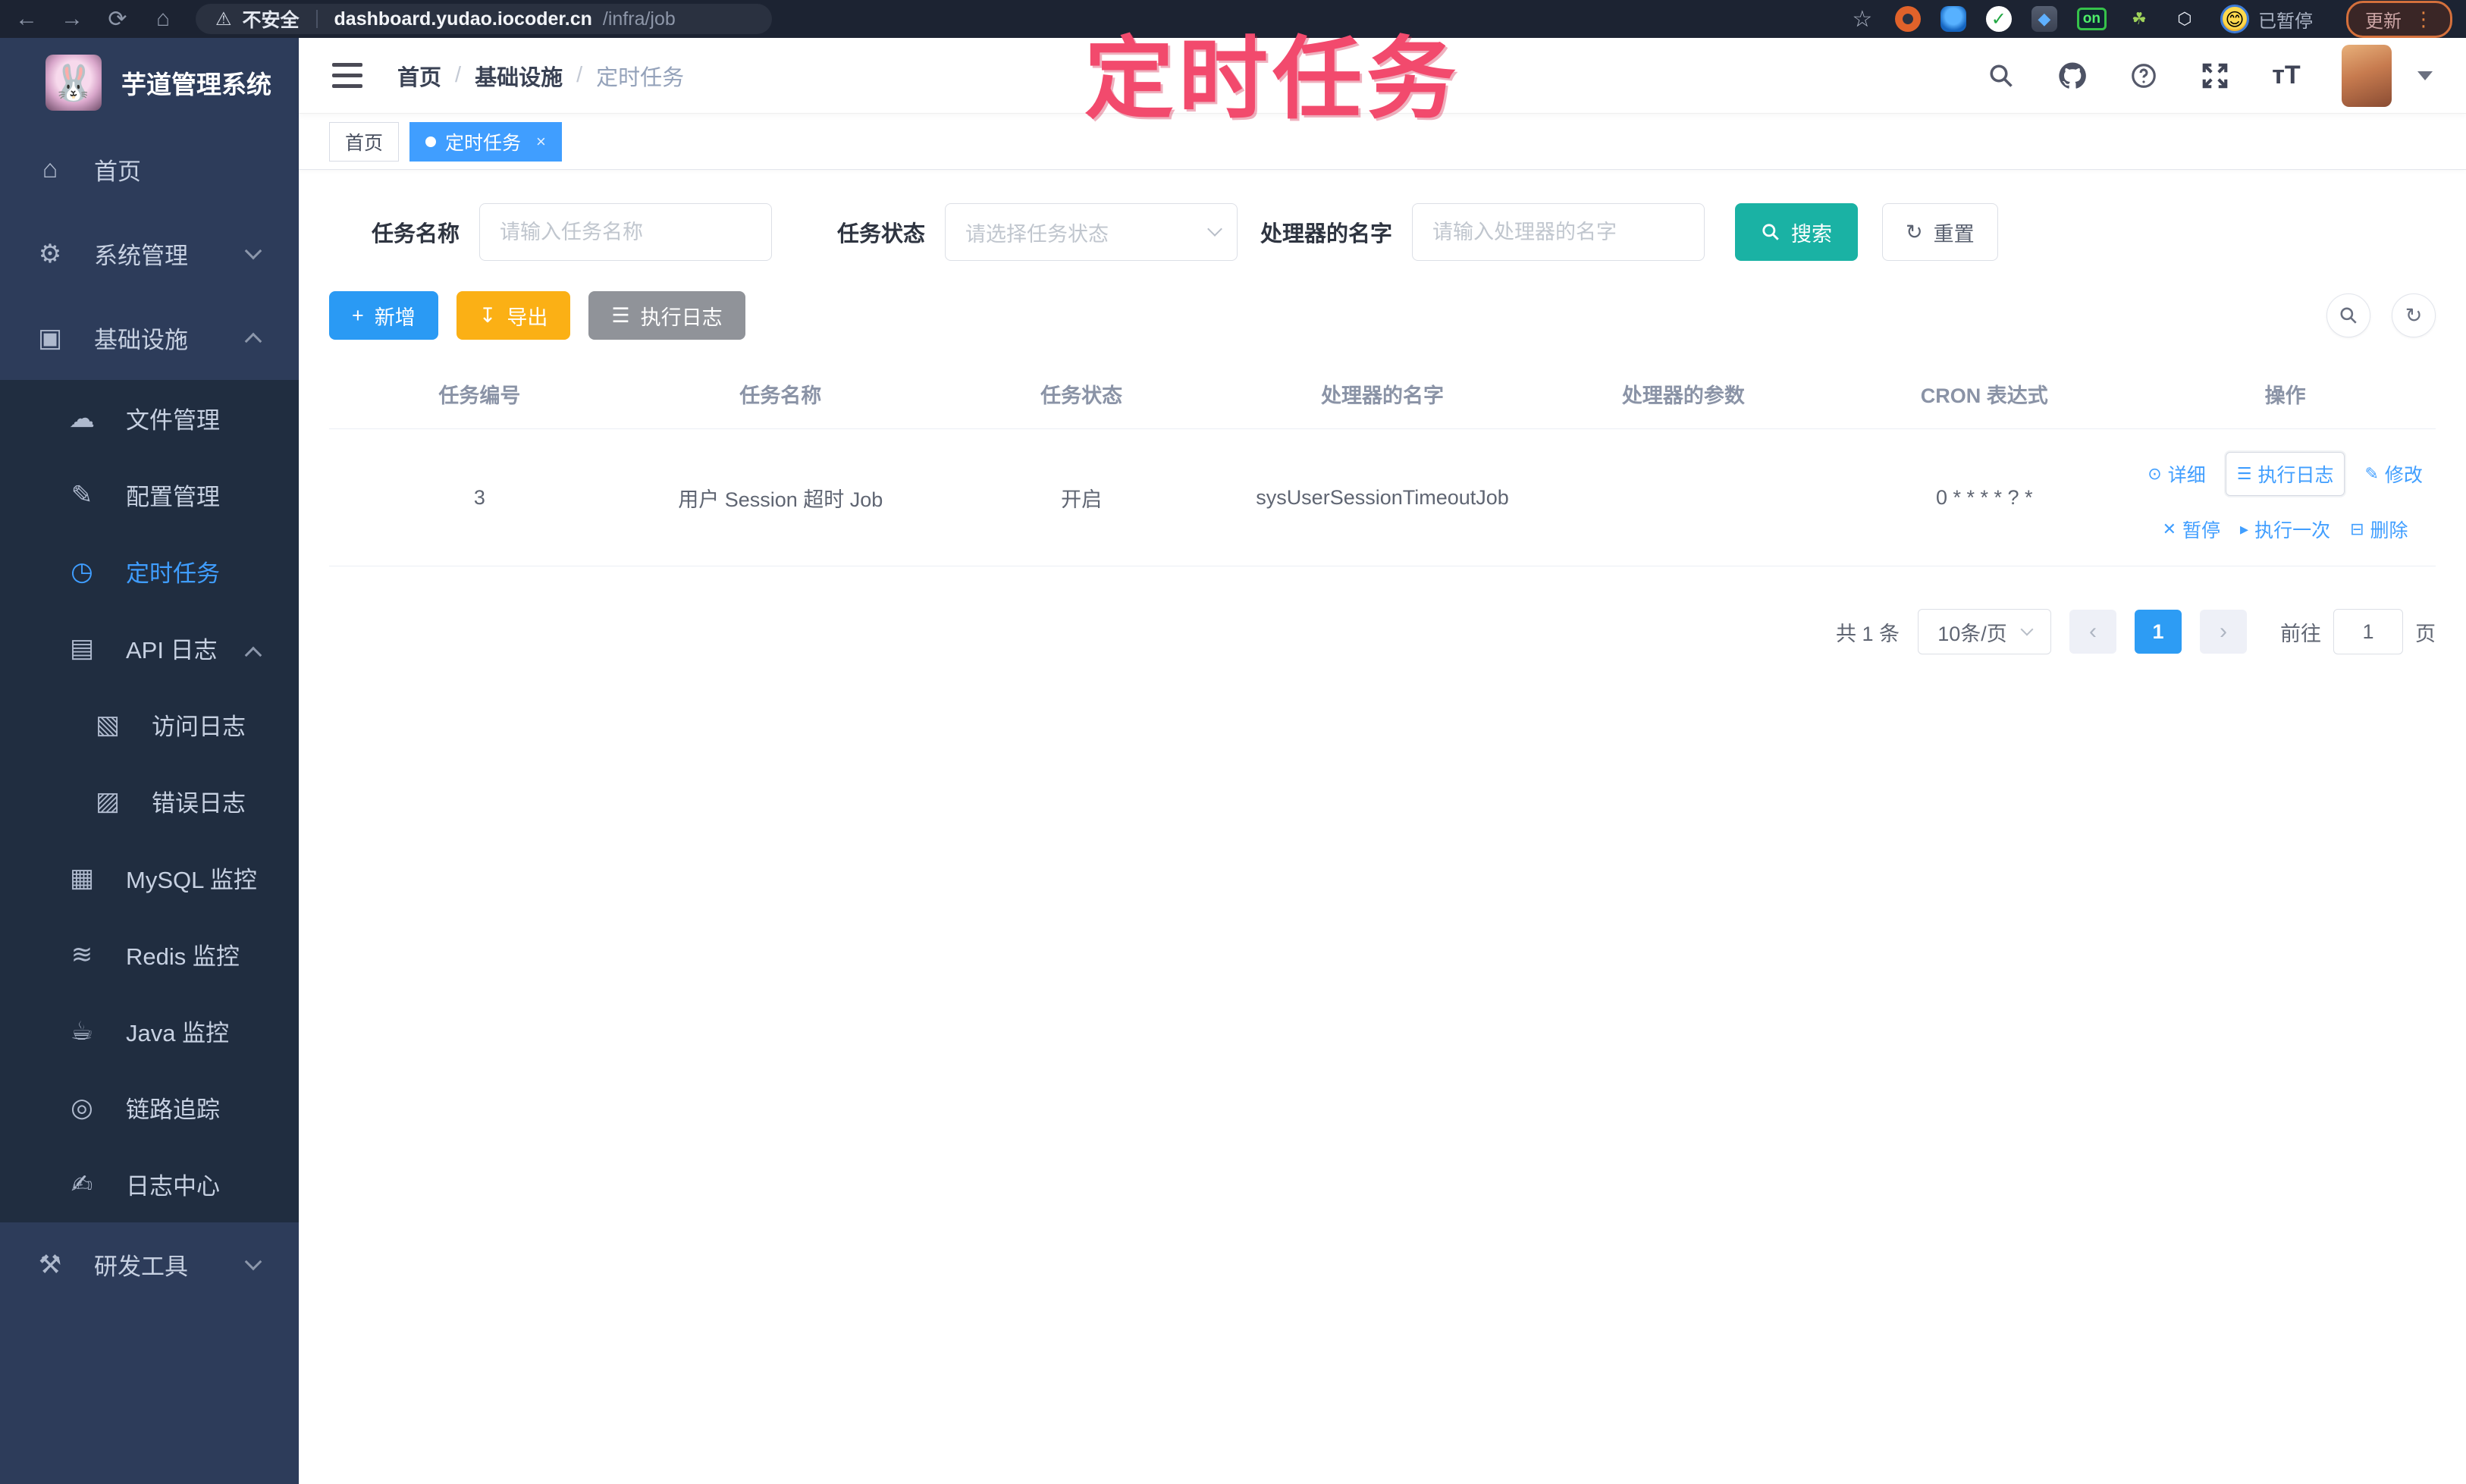 Image resolution: width=2466 pixels, height=1484 pixels. I want to click on sidebar-collapse-icon, so click(347, 75).